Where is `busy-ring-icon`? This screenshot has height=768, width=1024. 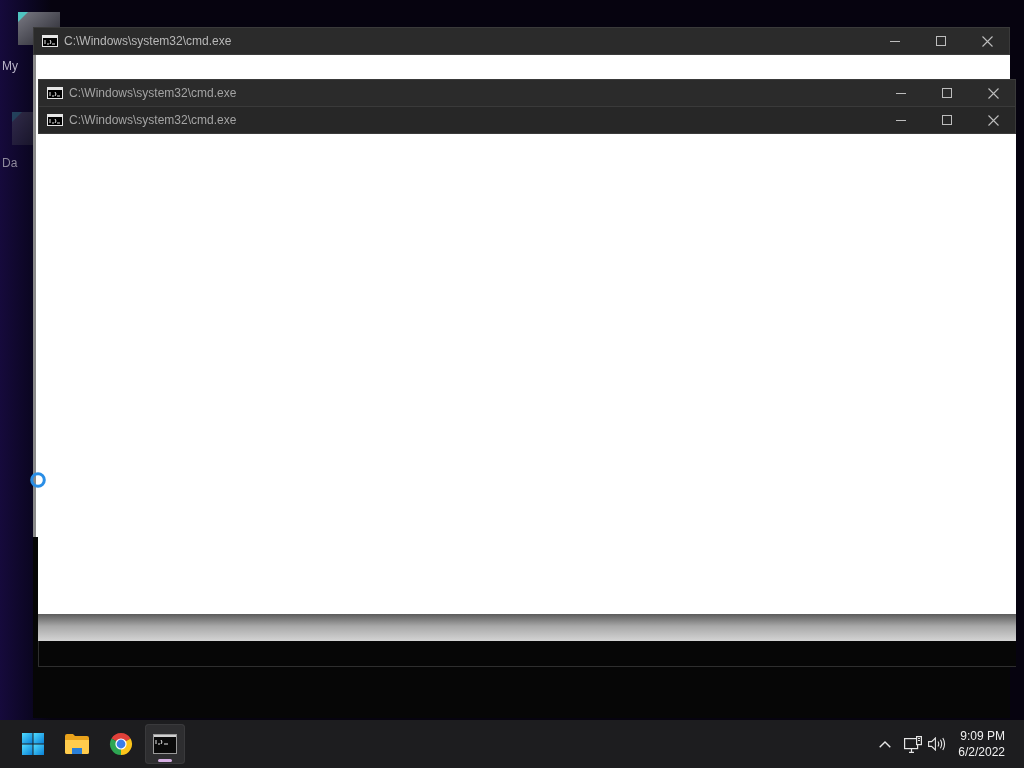 busy-ring-icon is located at coordinates (38, 480).